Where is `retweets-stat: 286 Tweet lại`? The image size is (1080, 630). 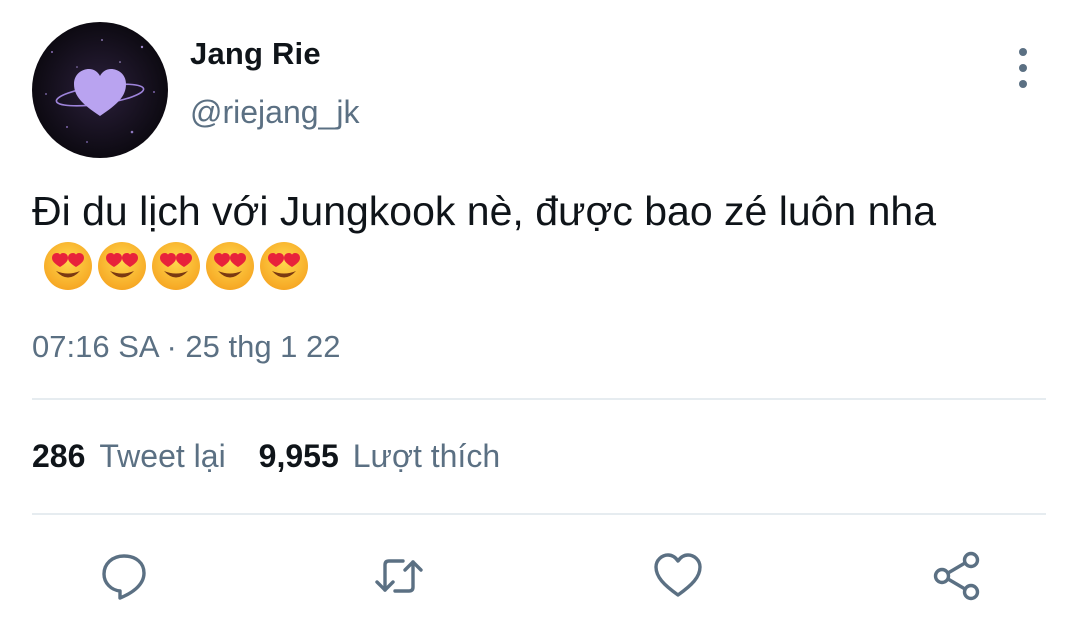
retweets-stat: 286 Tweet lại is located at coordinates (129, 456).